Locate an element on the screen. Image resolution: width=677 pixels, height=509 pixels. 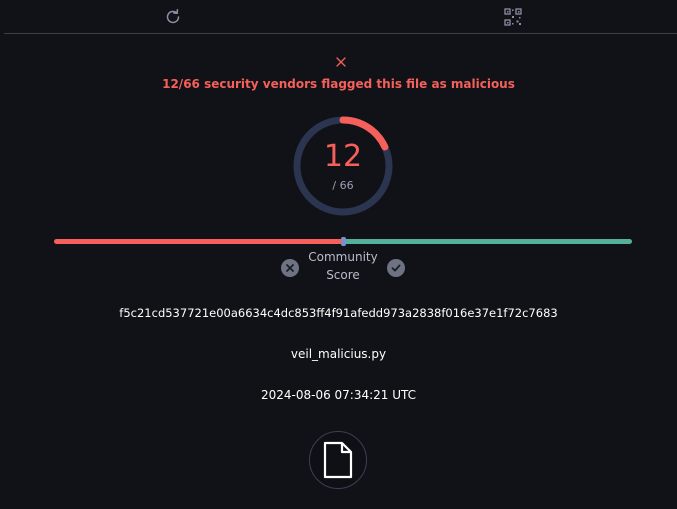
qr-code-icon is located at coordinates (513, 17).